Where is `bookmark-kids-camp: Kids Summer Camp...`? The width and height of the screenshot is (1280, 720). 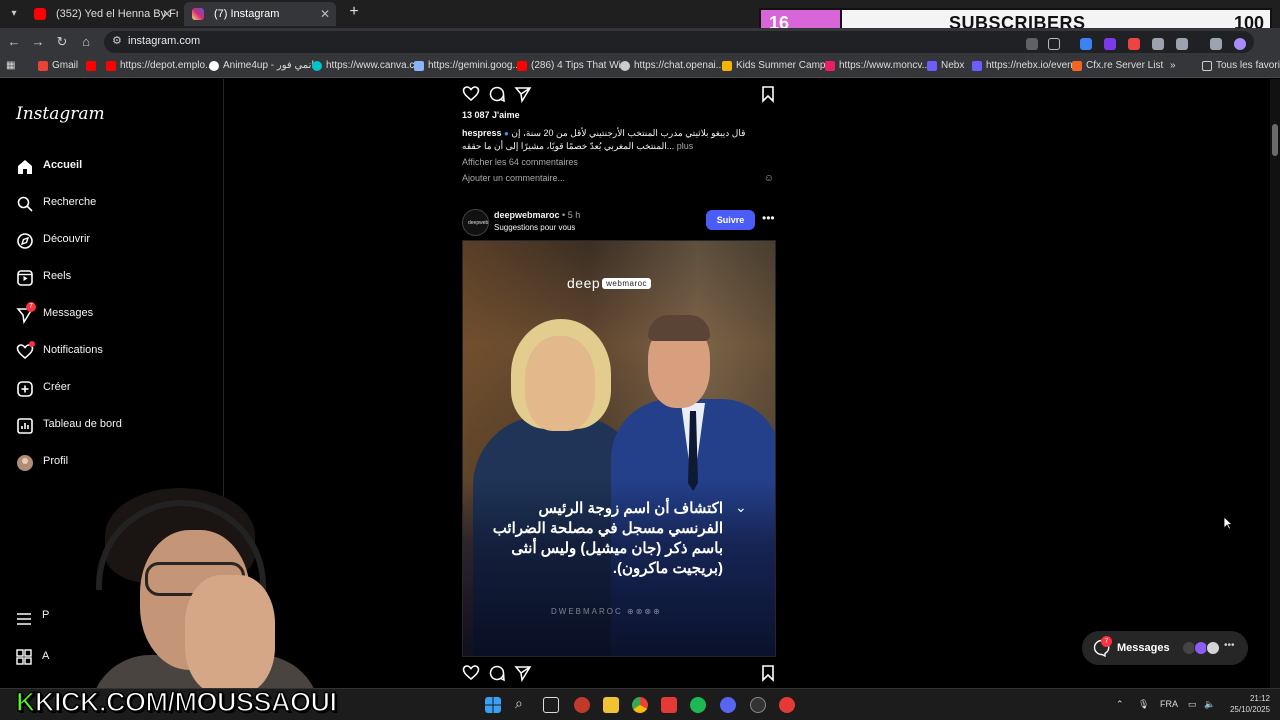
bookmark-kids-camp: Kids Summer Camp... is located at coordinates (778, 65).